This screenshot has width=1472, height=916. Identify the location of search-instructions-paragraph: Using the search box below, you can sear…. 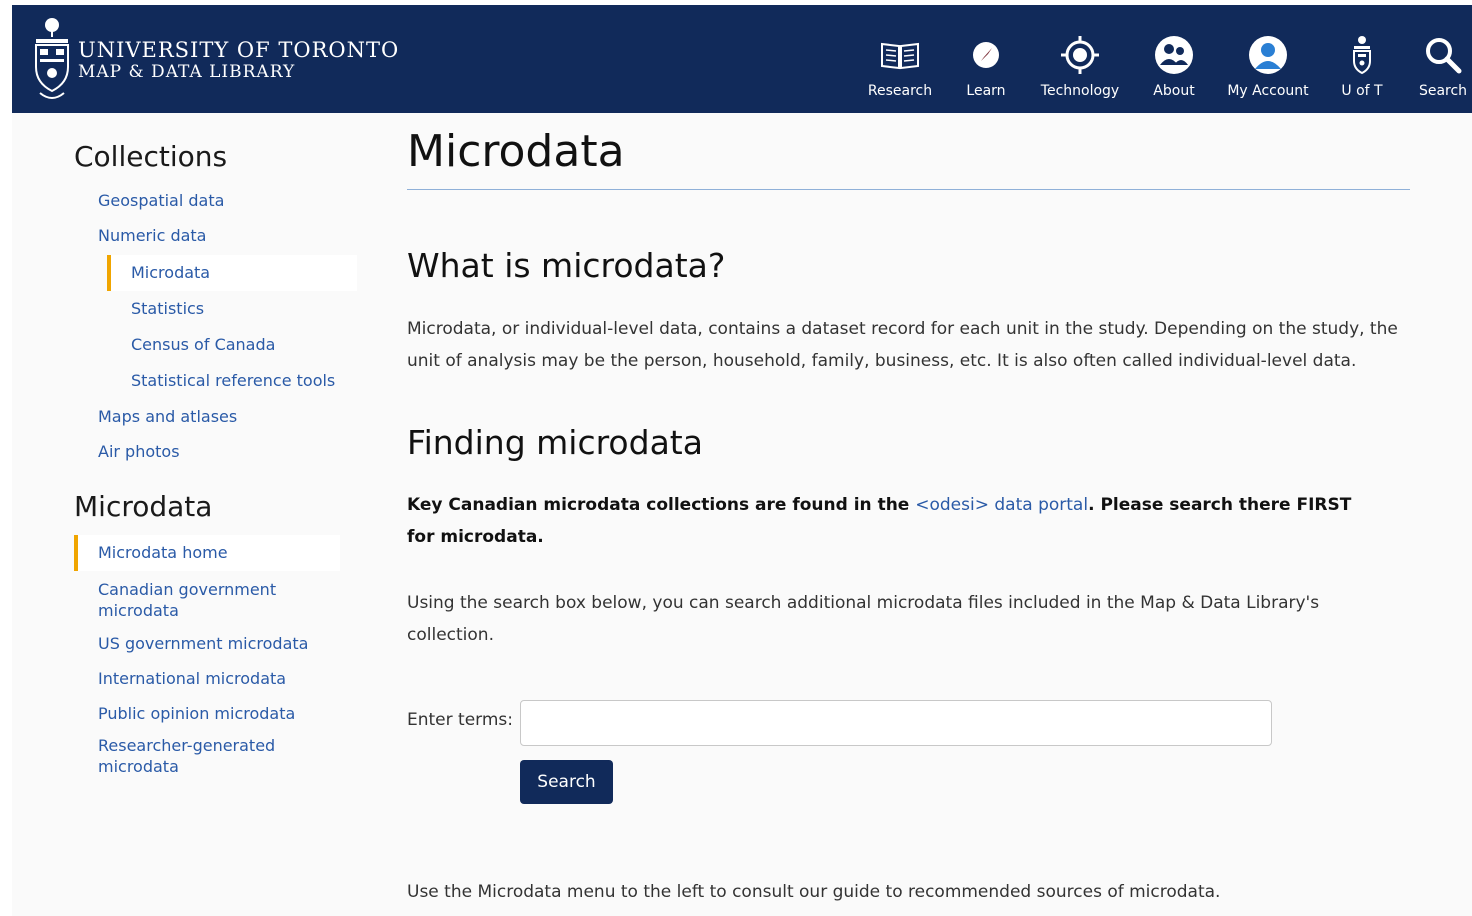
(863, 619).